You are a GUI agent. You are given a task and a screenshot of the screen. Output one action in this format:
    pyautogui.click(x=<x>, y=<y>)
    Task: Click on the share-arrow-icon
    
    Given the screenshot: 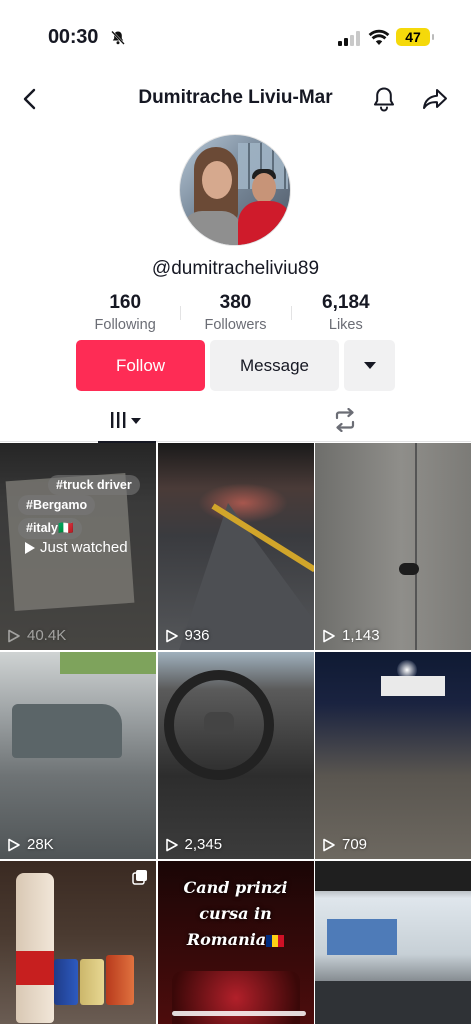 What is the action you would take?
    pyautogui.click(x=435, y=99)
    